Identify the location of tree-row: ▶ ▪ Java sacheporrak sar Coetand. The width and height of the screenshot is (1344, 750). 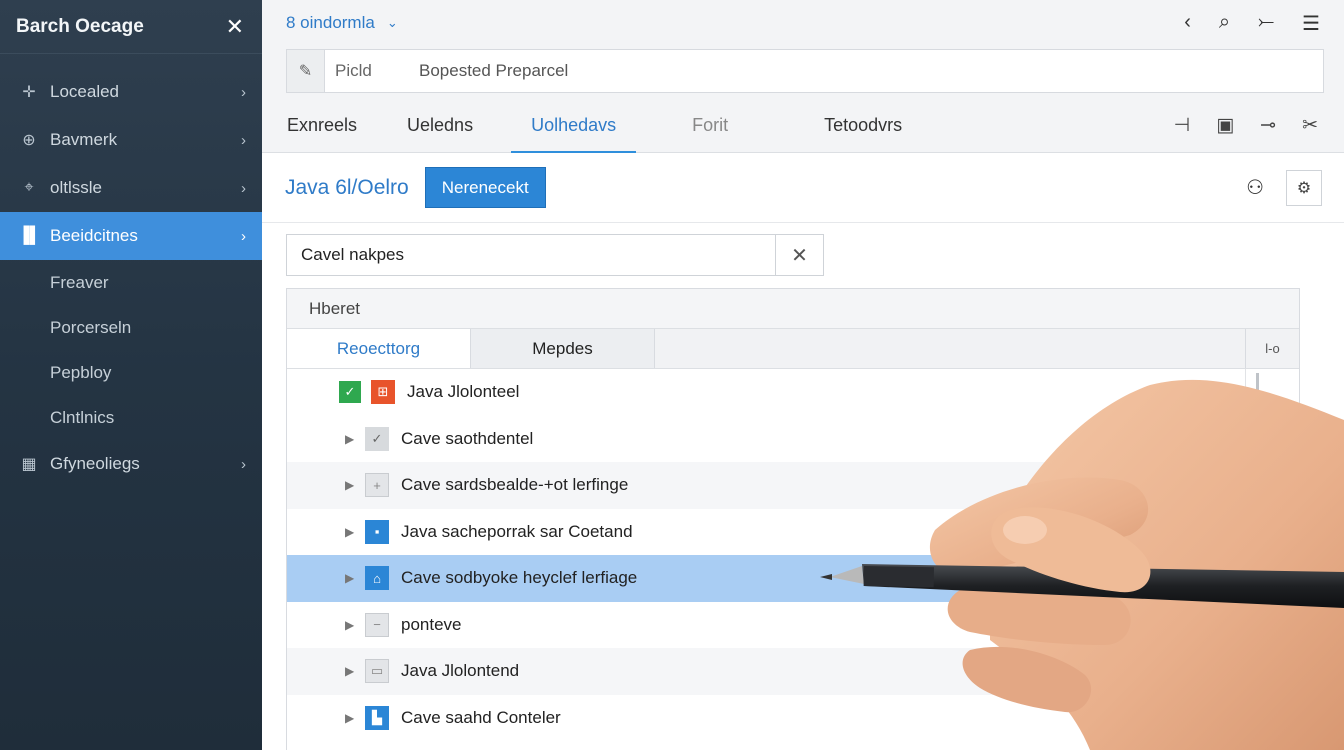
(793, 532).